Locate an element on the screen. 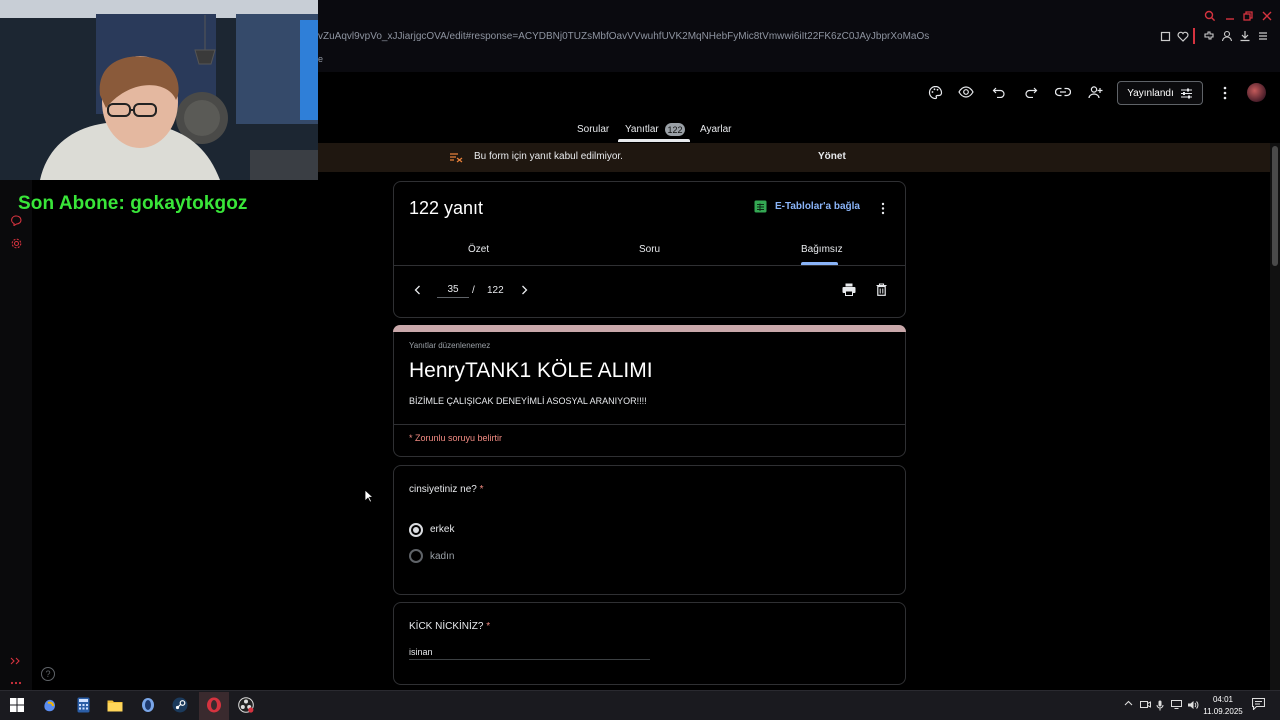 The width and height of the screenshot is (1280, 720). settings-icon is located at coordinates (16, 243).